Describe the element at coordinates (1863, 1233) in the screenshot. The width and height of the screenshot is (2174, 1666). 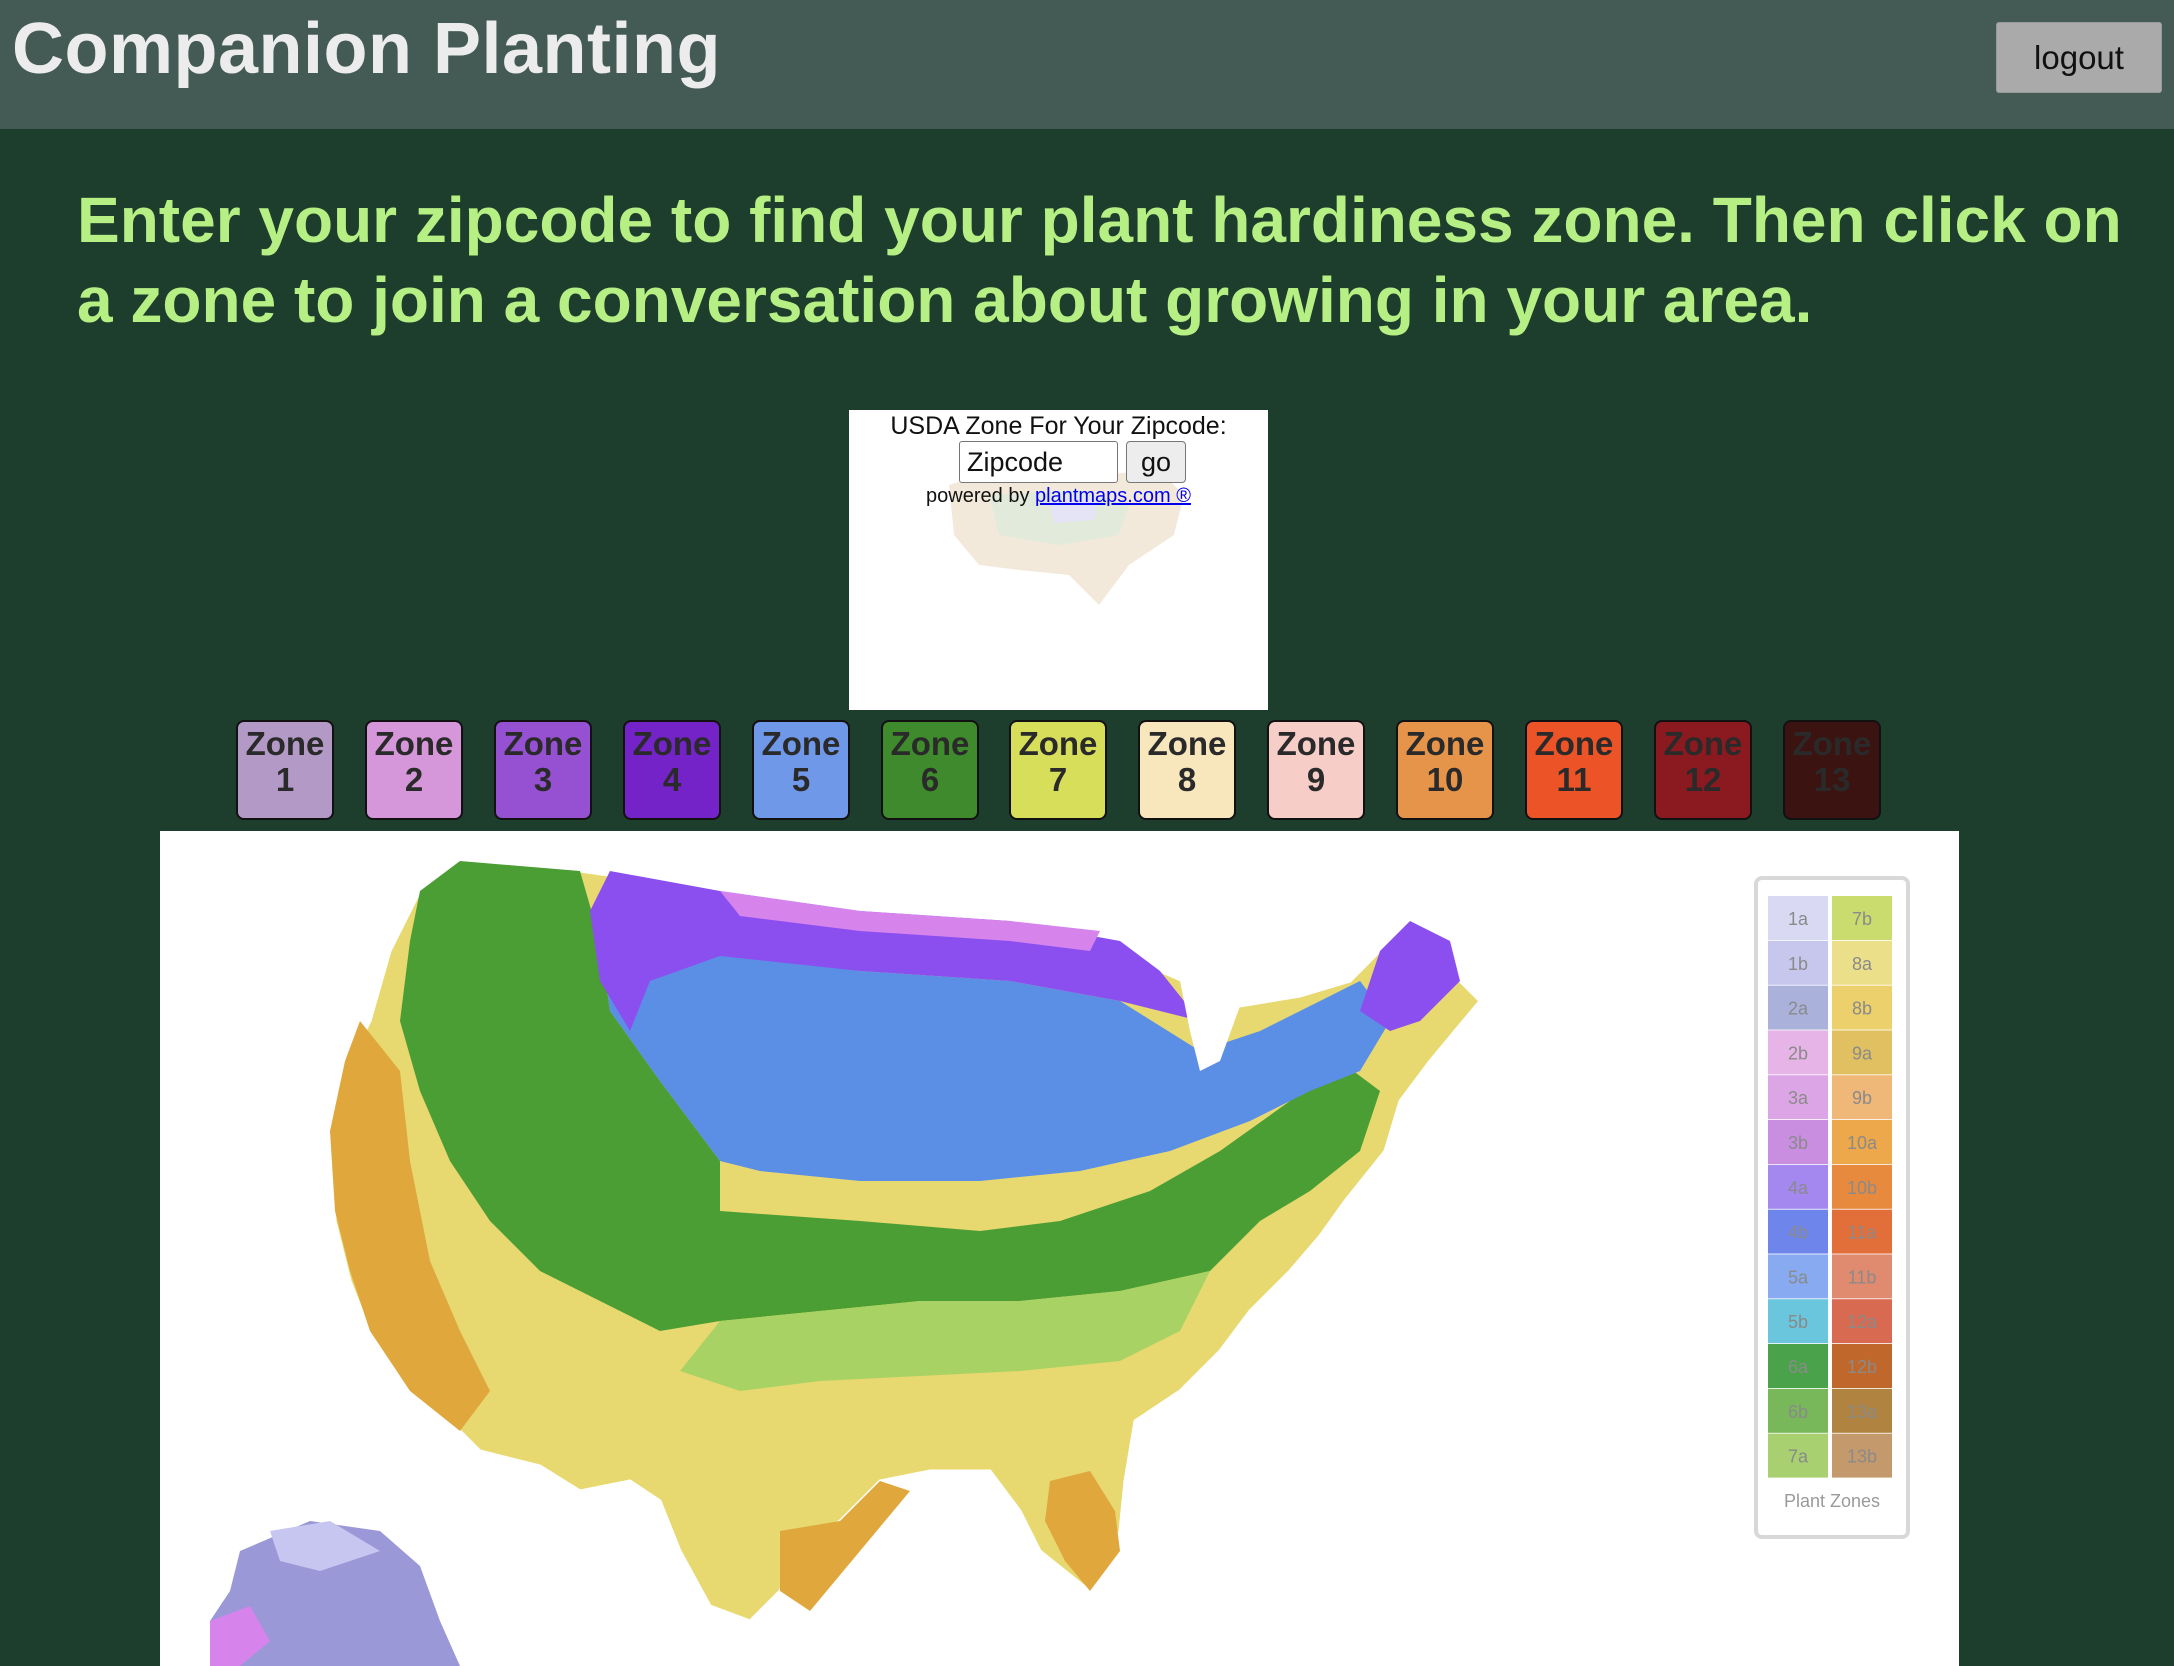
I see `legend-label-11a: 11a` at that location.